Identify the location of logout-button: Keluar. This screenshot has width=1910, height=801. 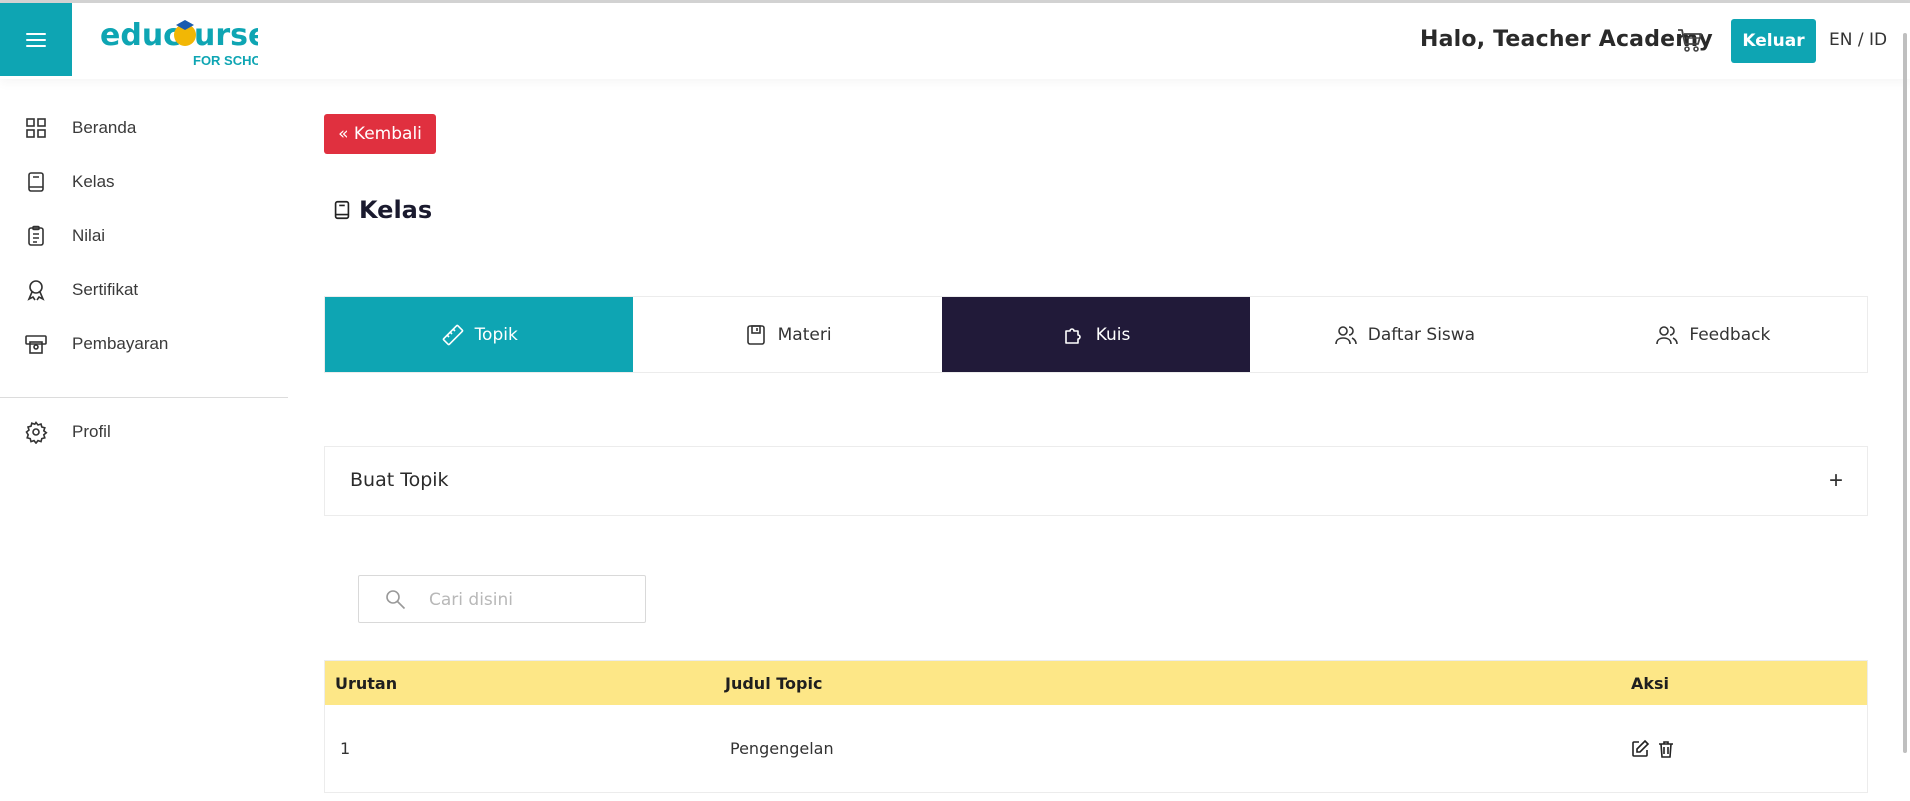
(1773, 41).